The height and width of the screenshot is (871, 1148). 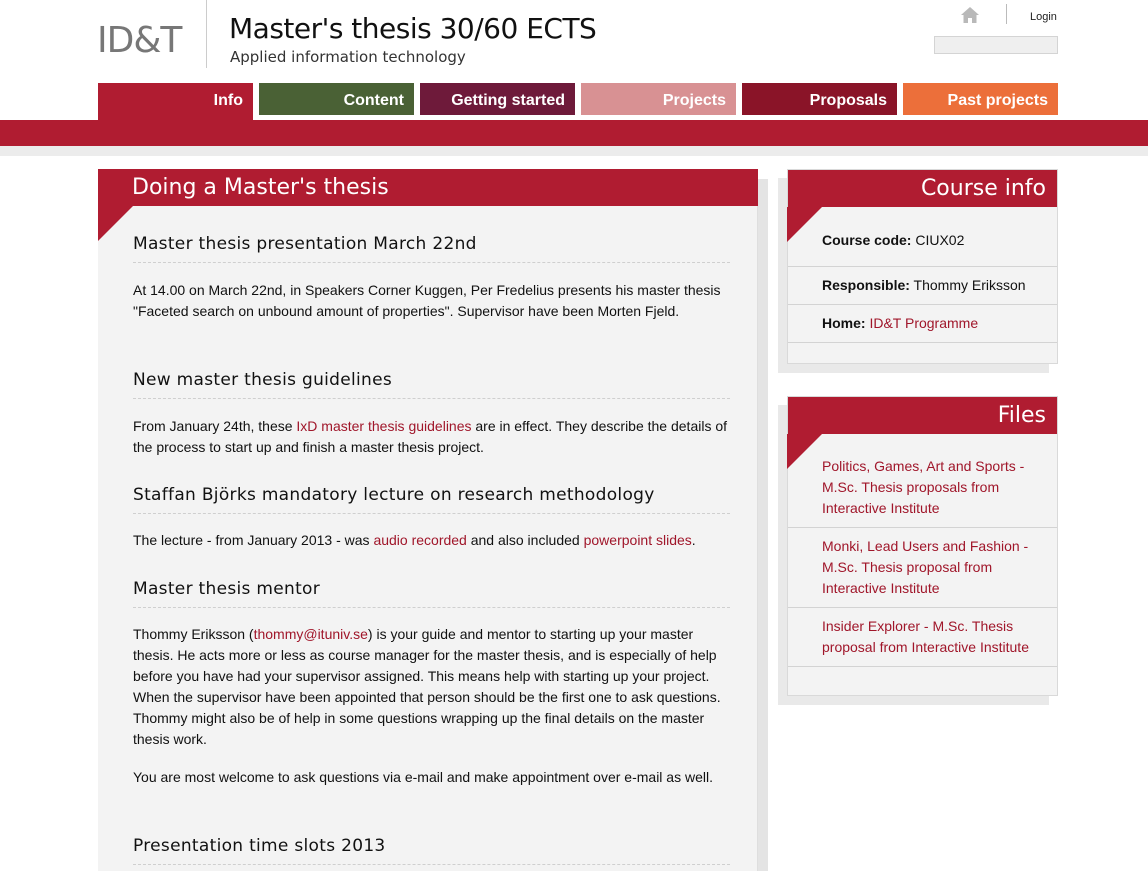 What do you see at coordinates (940, 240) in the screenshot?
I see `course-code-value: CIUX02` at bounding box center [940, 240].